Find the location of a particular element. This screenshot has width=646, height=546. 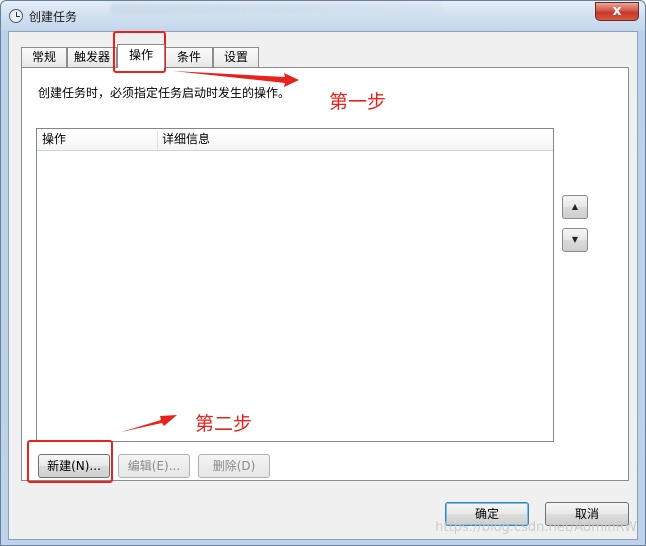

tab-actions: 操作 is located at coordinates (141, 56).